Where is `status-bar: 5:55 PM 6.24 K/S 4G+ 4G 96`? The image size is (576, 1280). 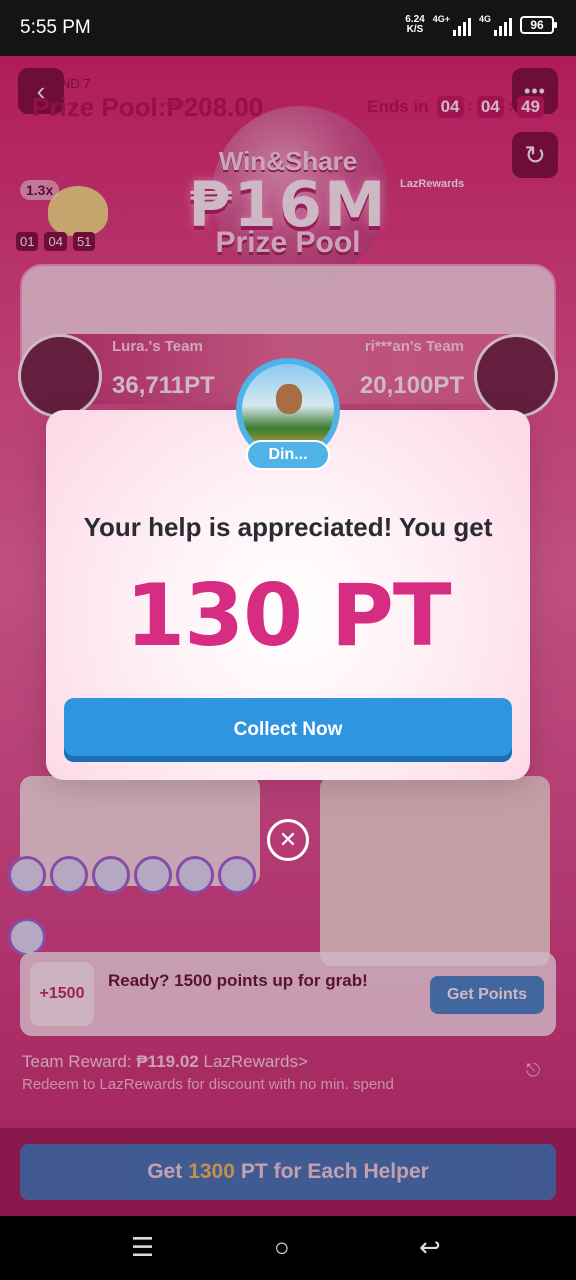 status-bar: 5:55 PM 6.24 K/S 4G+ 4G 96 is located at coordinates (288, 28).